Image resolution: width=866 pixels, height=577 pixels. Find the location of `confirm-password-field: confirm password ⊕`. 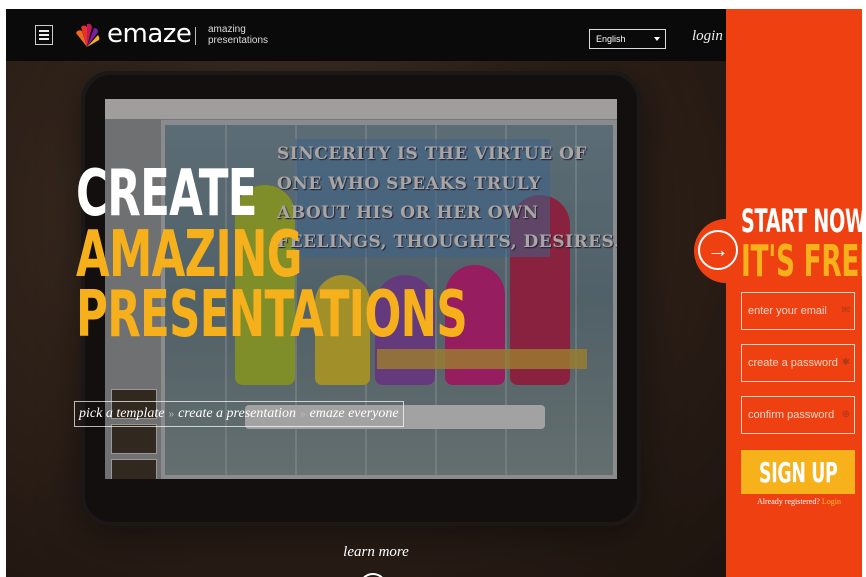

confirm-password-field: confirm password ⊕ is located at coordinates (798, 415).